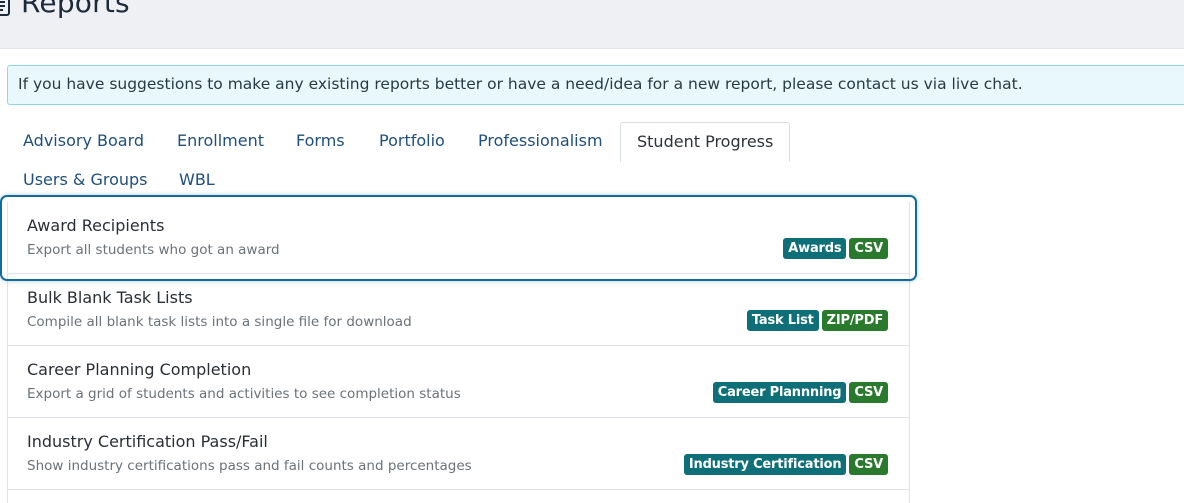 This screenshot has height=503, width=1184. What do you see at coordinates (815, 248) in the screenshot?
I see `category-badge: Awards` at bounding box center [815, 248].